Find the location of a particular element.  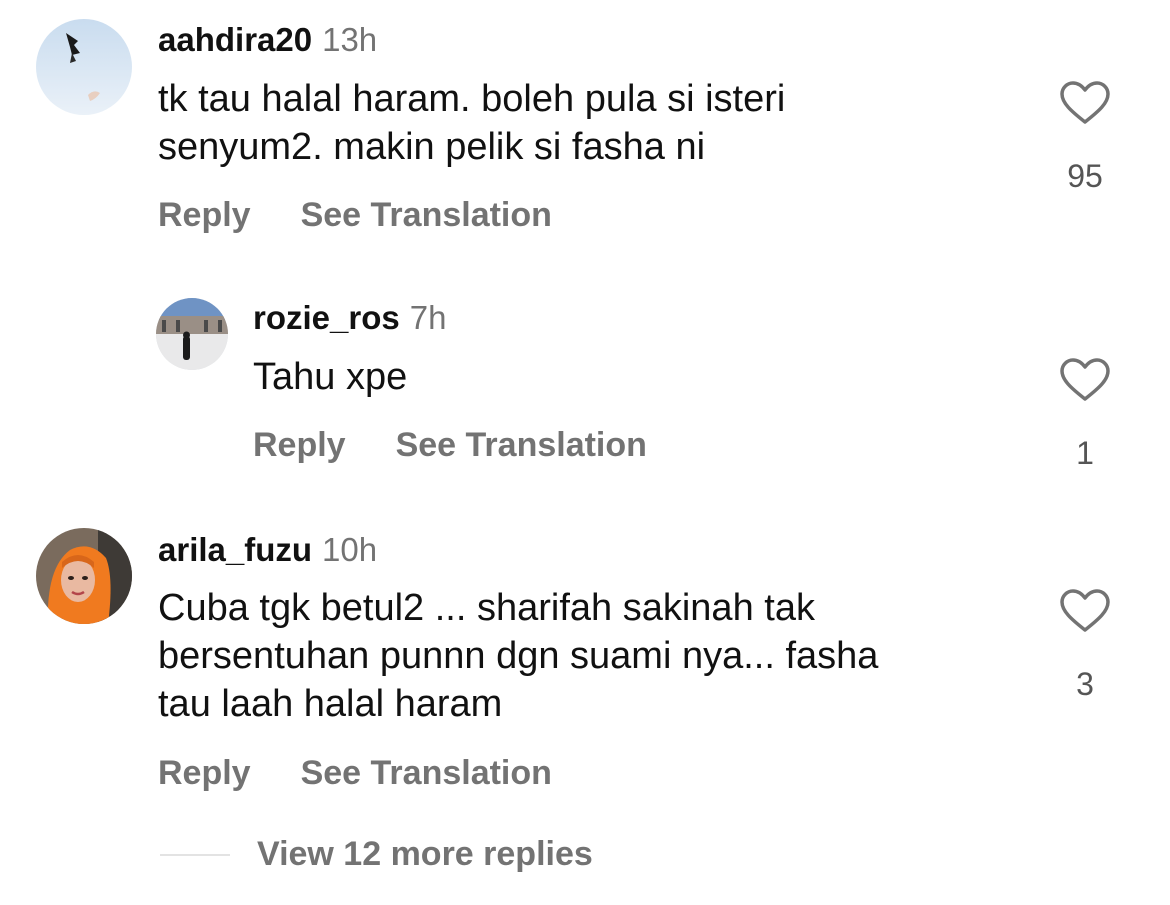

username: aahdira20 is located at coordinates (235, 39).